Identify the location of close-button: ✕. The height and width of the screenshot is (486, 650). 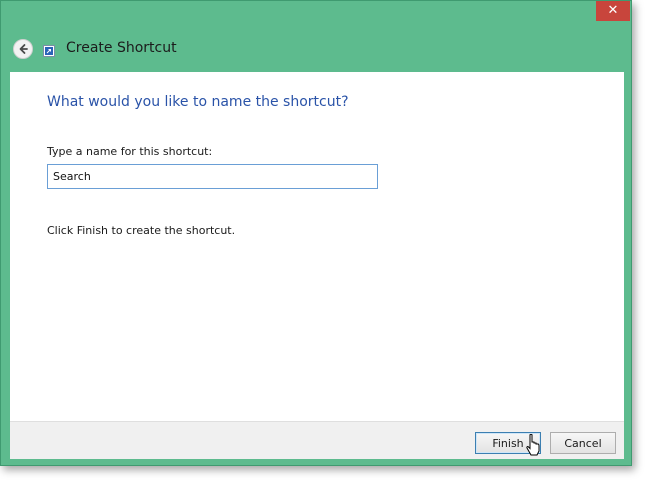
(613, 11).